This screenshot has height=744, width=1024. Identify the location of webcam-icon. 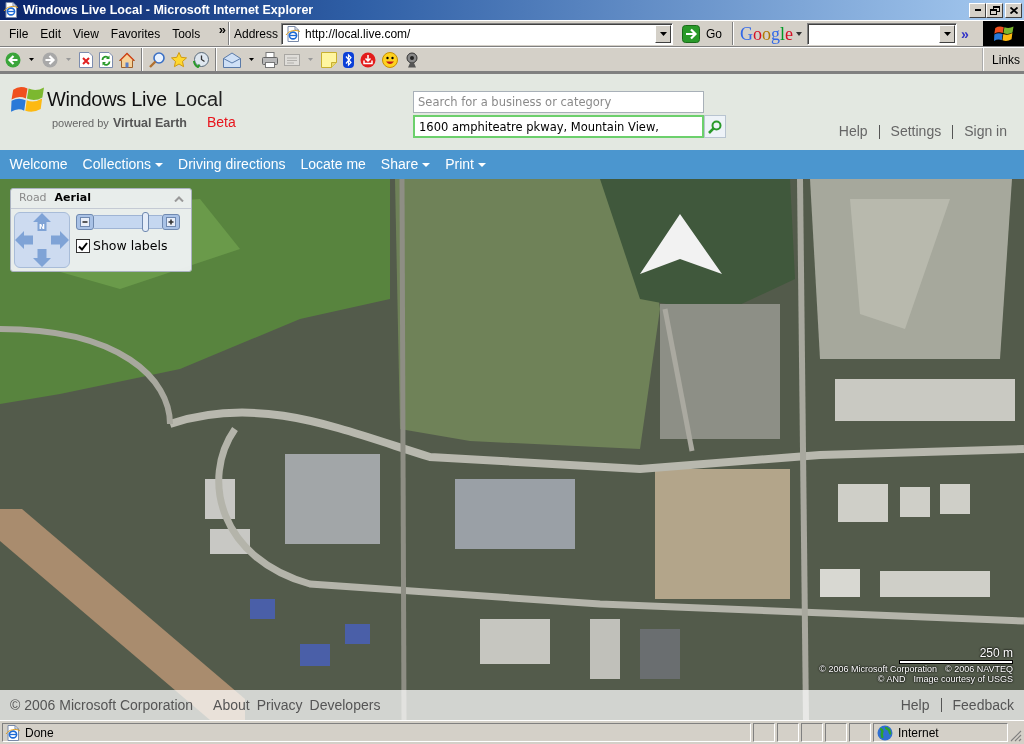
(412, 59).